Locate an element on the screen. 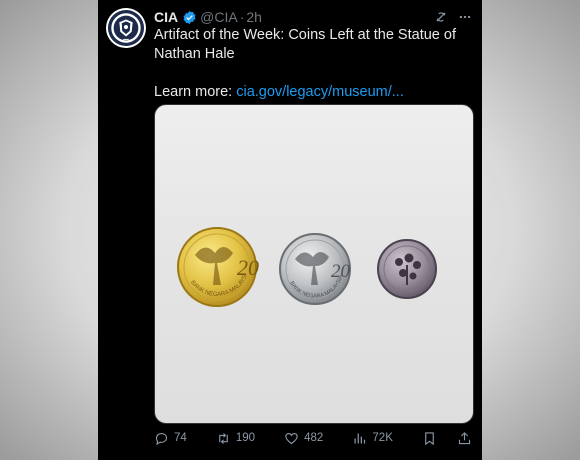 The height and width of the screenshot is (460, 580). views-button: 72K is located at coordinates (372, 438).